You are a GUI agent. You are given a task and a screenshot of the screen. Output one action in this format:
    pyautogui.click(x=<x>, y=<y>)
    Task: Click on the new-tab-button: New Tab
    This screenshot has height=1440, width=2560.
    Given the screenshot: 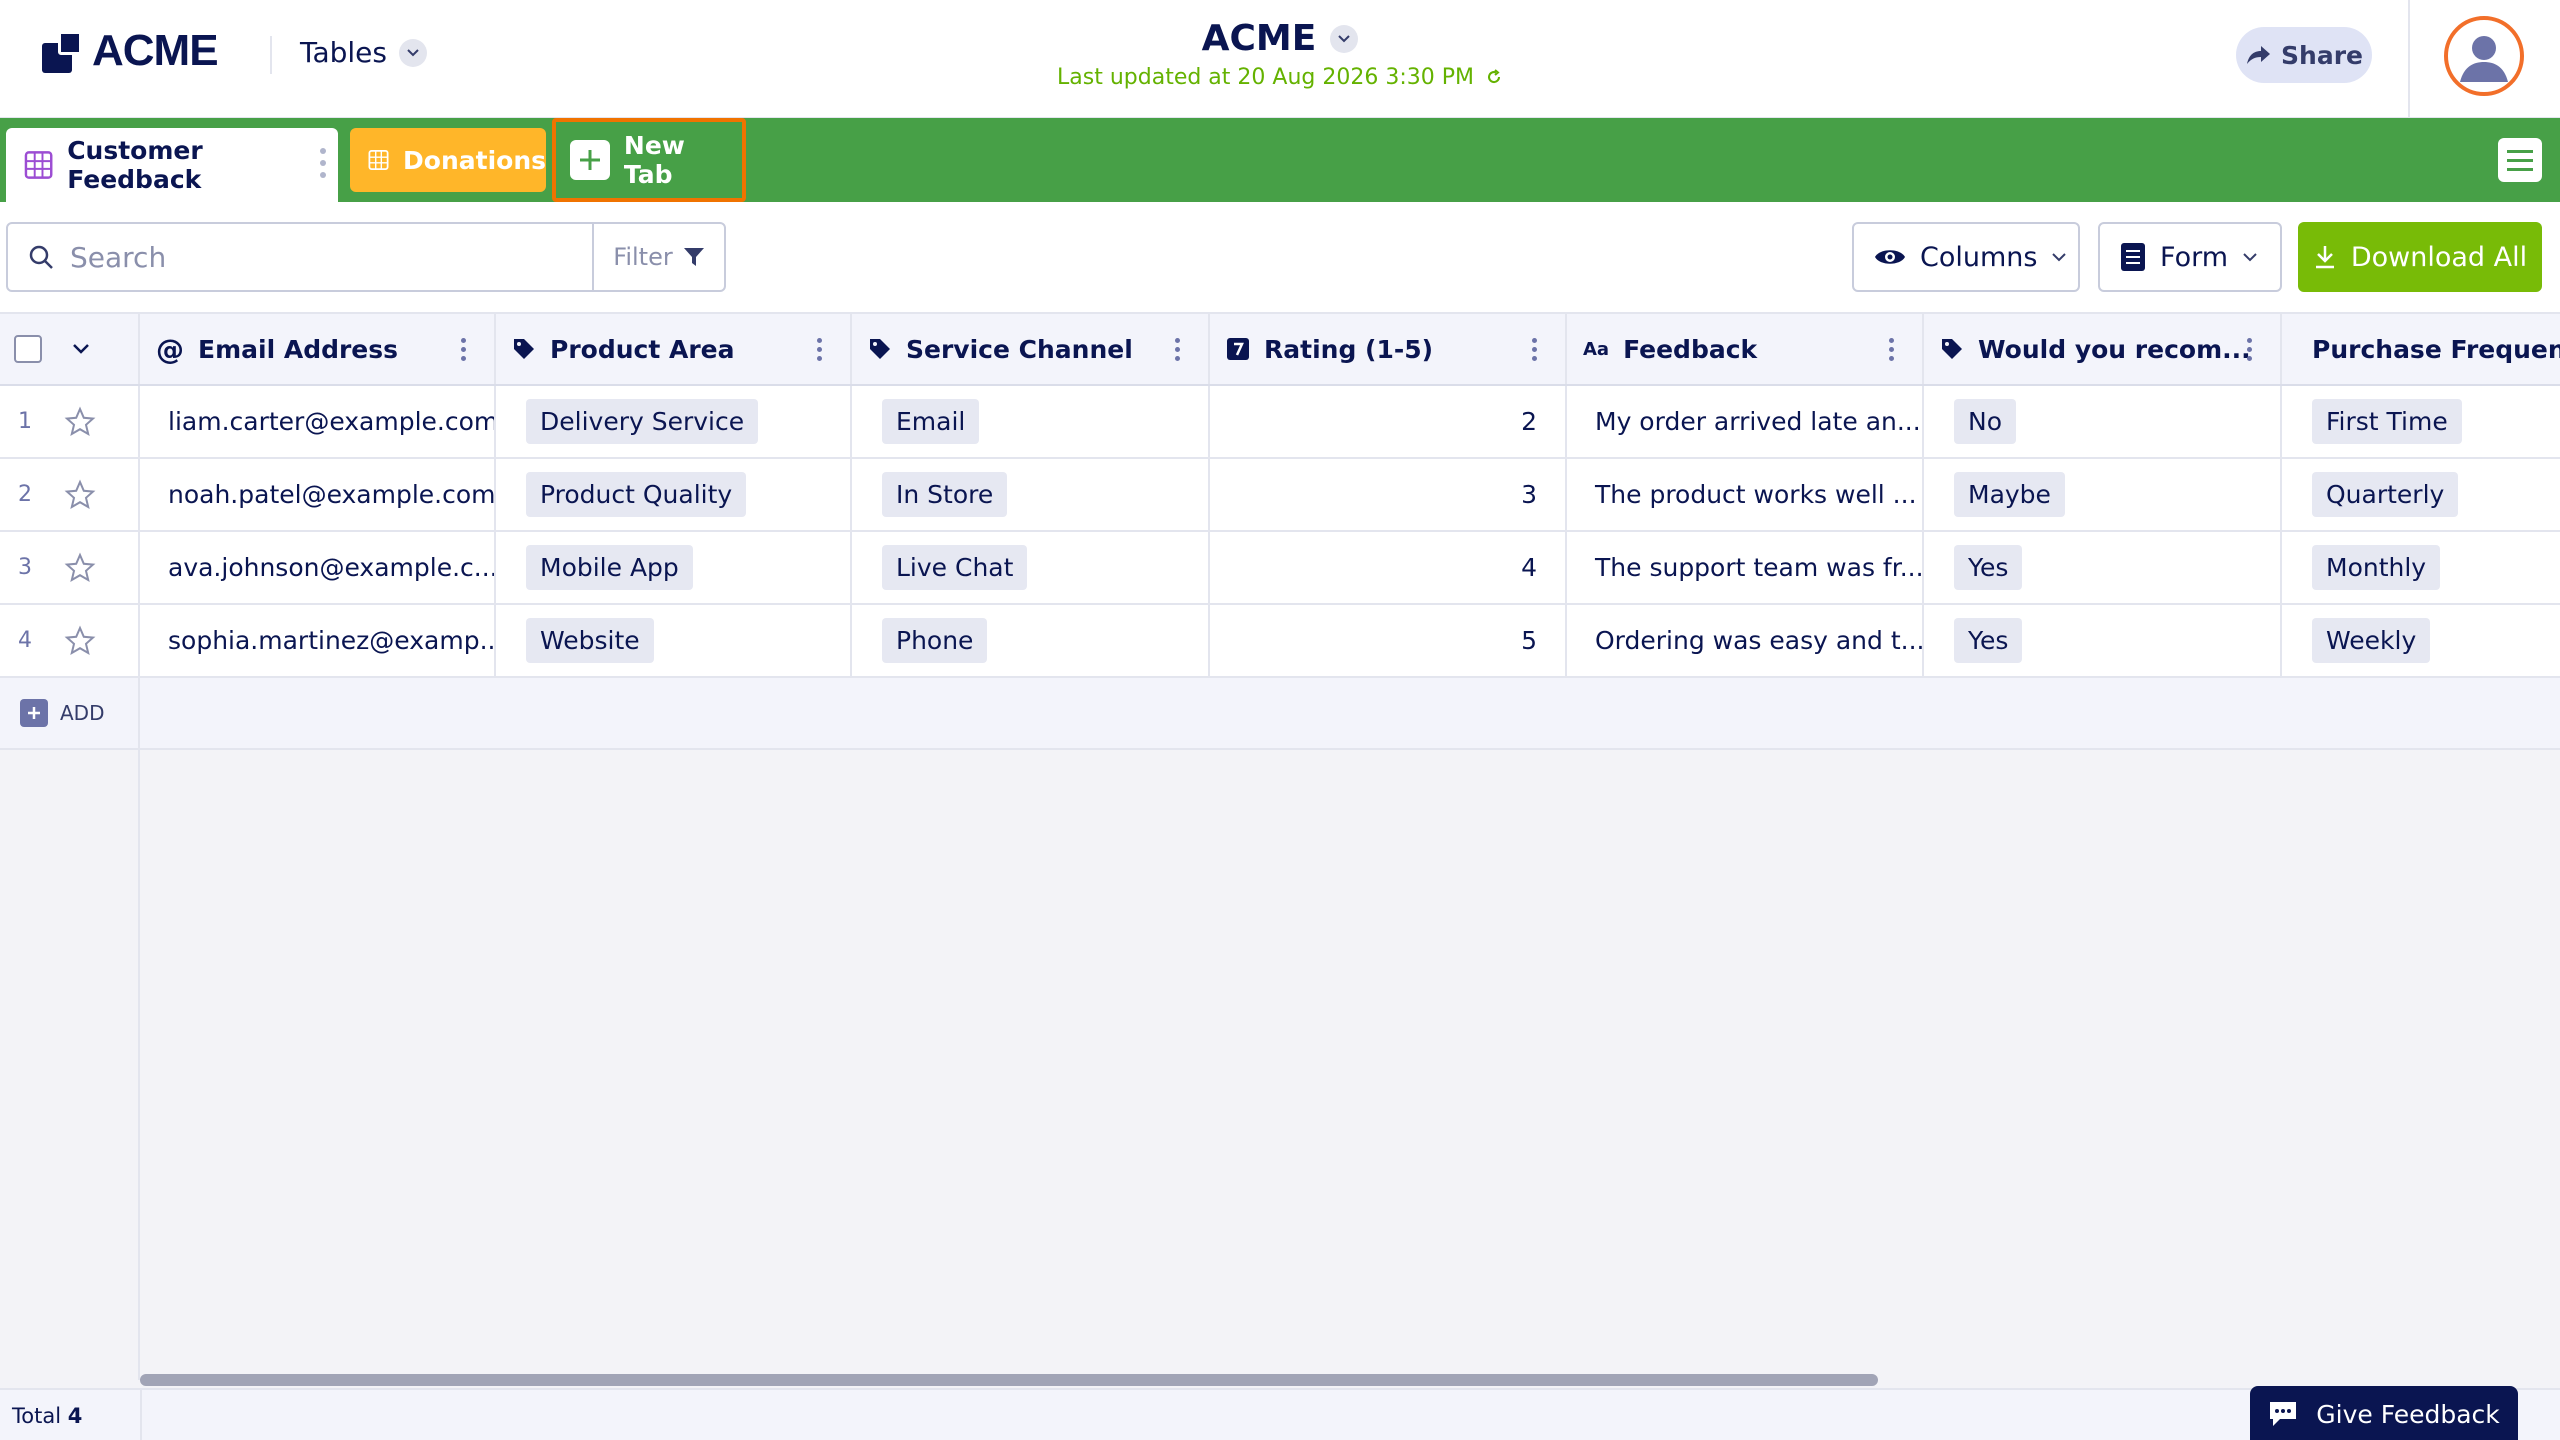 What is the action you would take?
    pyautogui.click(x=649, y=160)
    